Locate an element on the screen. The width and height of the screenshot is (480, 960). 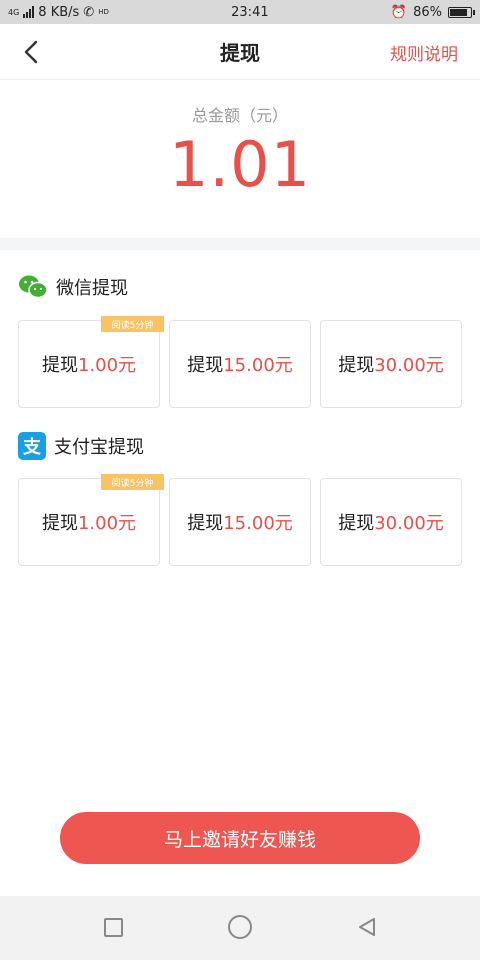
alarm-icon: ⏰ is located at coordinates (399, 12).